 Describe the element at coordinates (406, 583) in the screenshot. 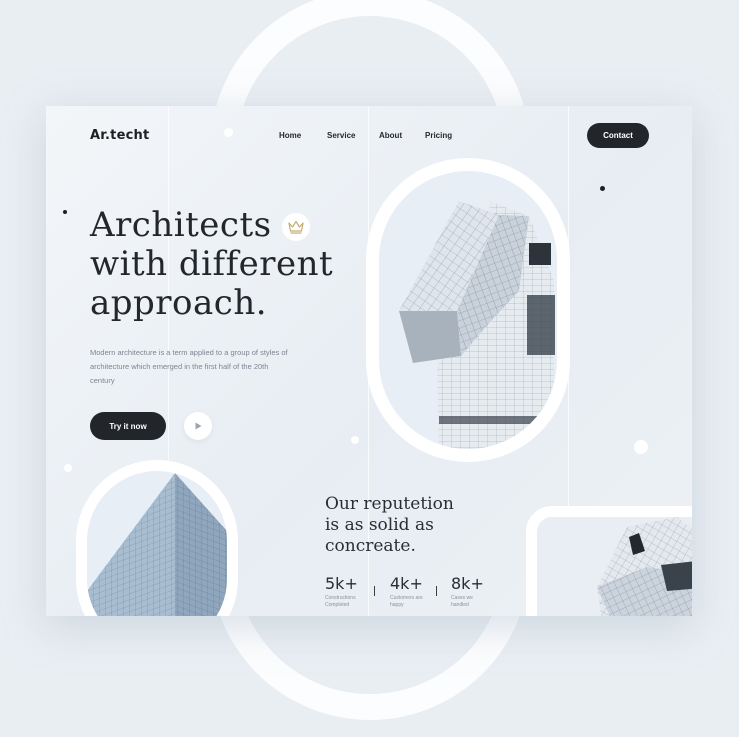

I see `stat-value: 4k+` at that location.